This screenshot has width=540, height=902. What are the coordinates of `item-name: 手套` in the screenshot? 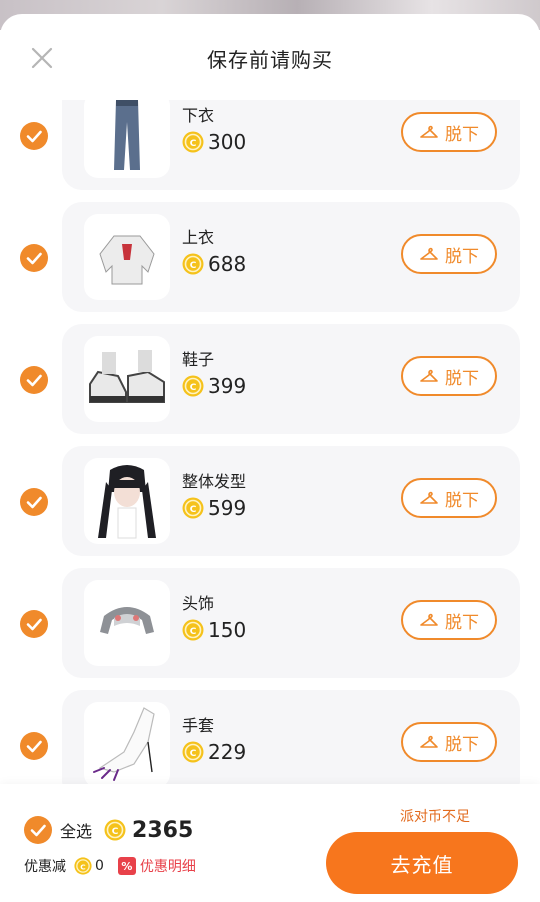 It's located at (198, 725).